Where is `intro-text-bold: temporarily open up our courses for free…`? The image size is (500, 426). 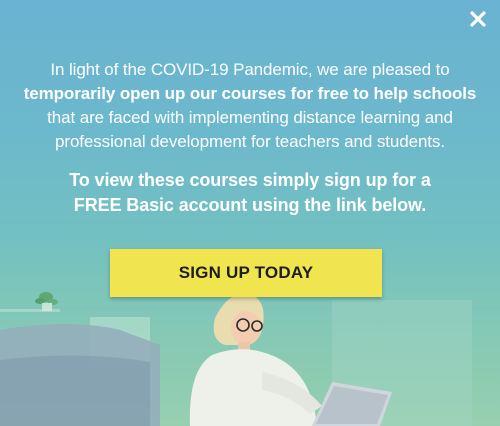 intro-text-bold: temporarily open up our courses for free… is located at coordinates (250, 93).